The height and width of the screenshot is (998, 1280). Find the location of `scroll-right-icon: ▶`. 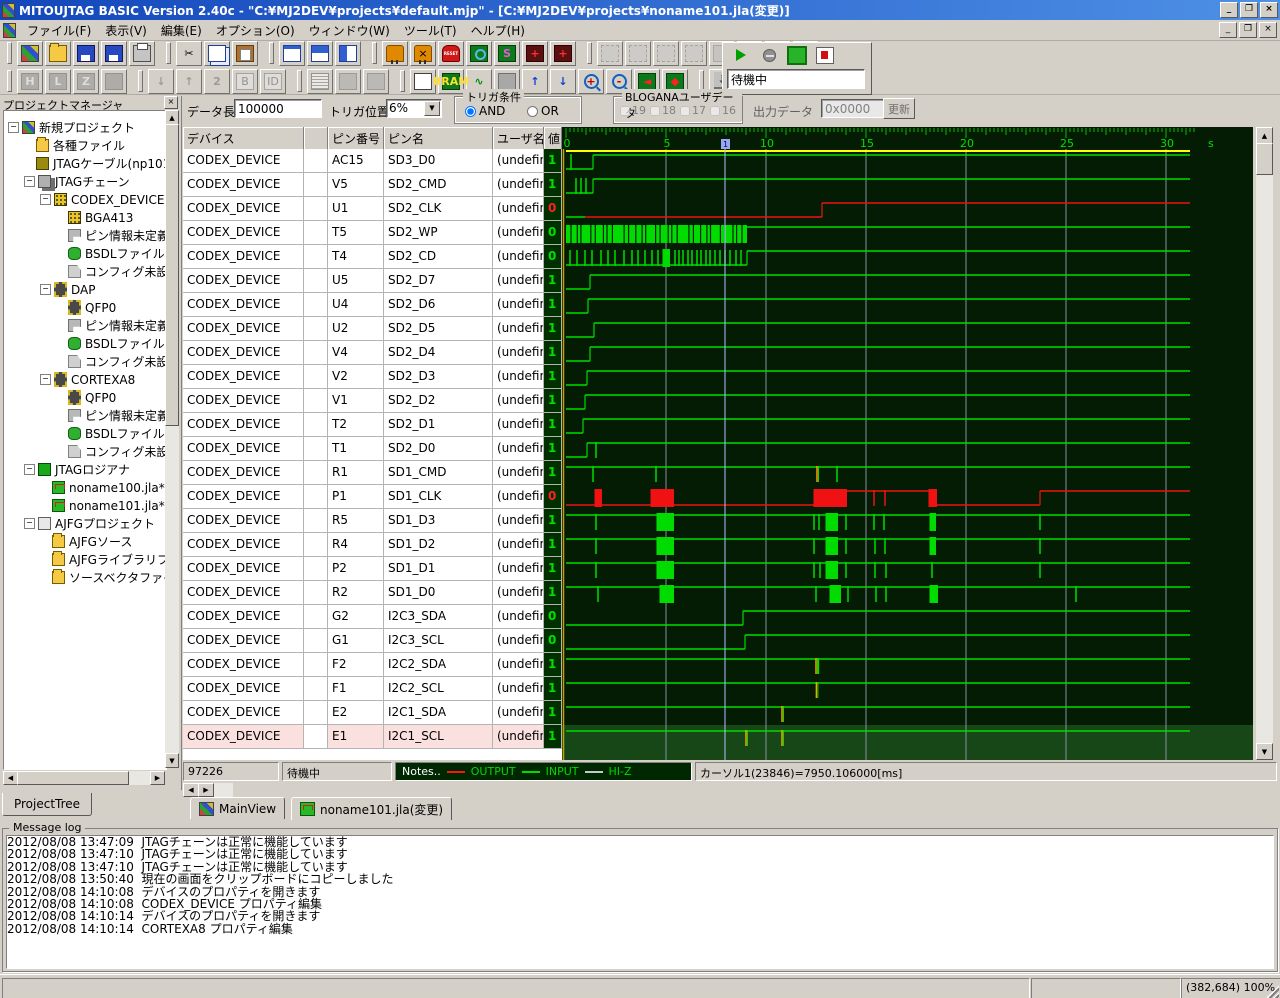

scroll-right-icon: ▶ is located at coordinates (206, 790).